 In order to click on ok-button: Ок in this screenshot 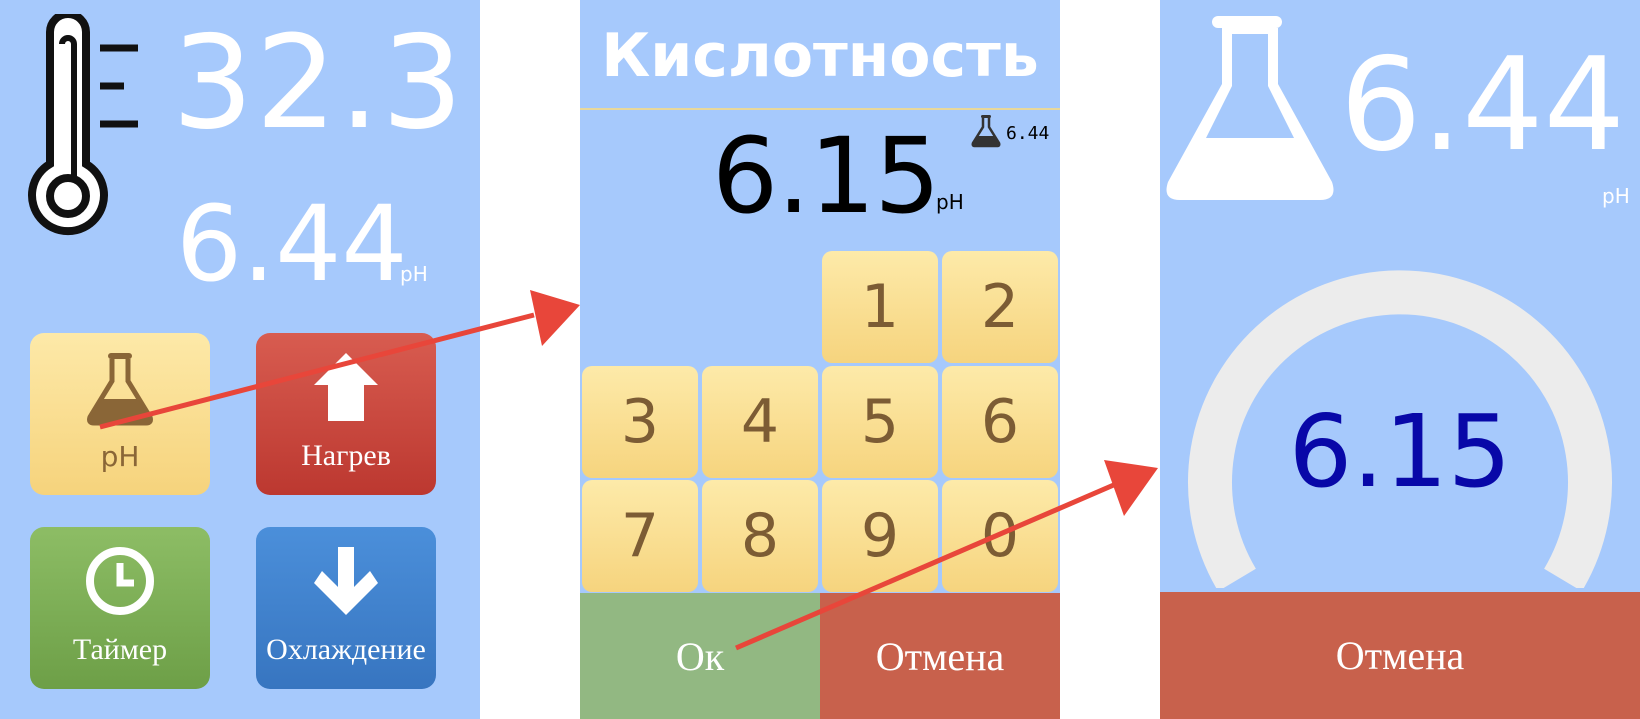, I will do `click(700, 656)`.